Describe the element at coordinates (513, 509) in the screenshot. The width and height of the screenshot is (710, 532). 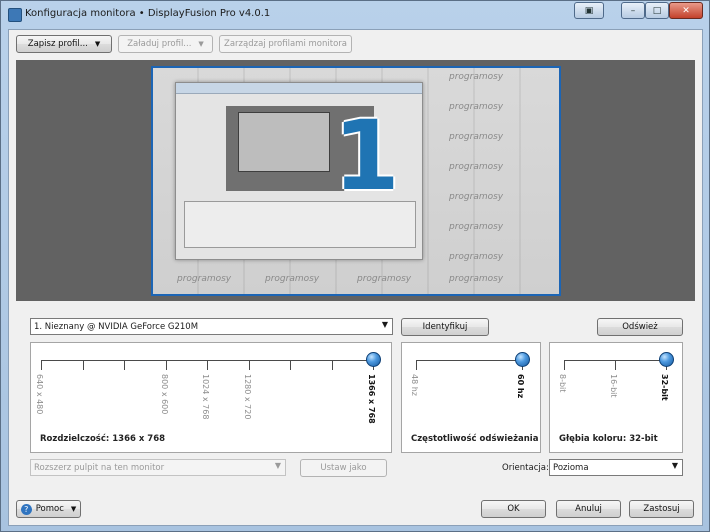
I see `ok-button: OK` at that location.